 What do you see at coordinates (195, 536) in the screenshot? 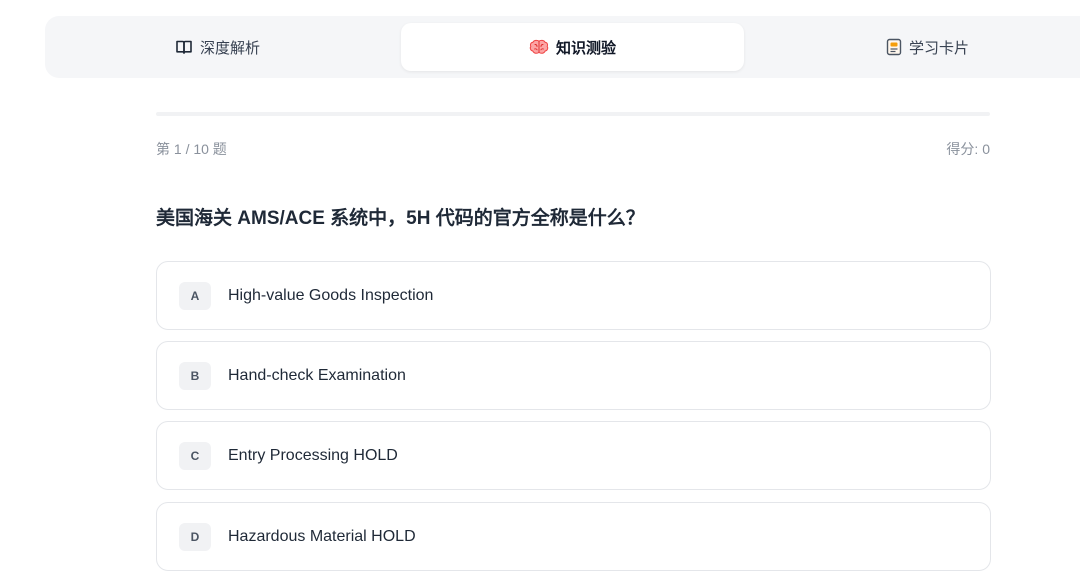
I see `option-letter-badge: D` at bounding box center [195, 536].